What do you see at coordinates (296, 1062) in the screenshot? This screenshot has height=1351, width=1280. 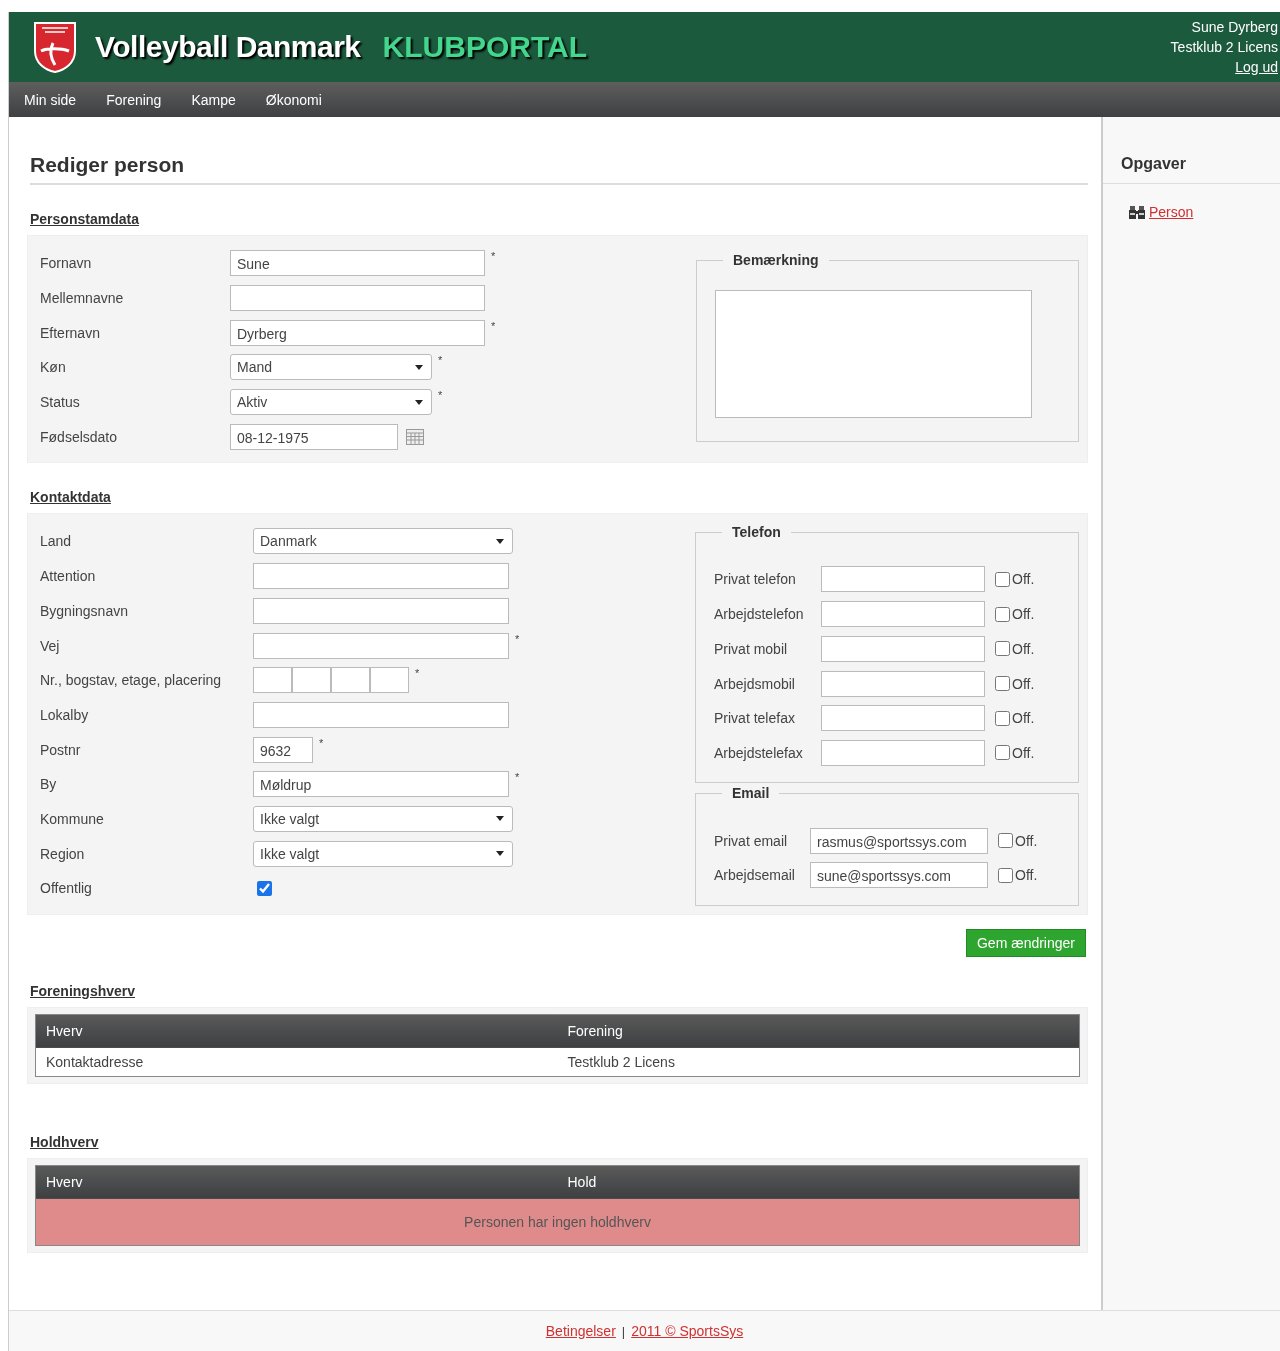 I see `table-cell: Kontaktadresse` at bounding box center [296, 1062].